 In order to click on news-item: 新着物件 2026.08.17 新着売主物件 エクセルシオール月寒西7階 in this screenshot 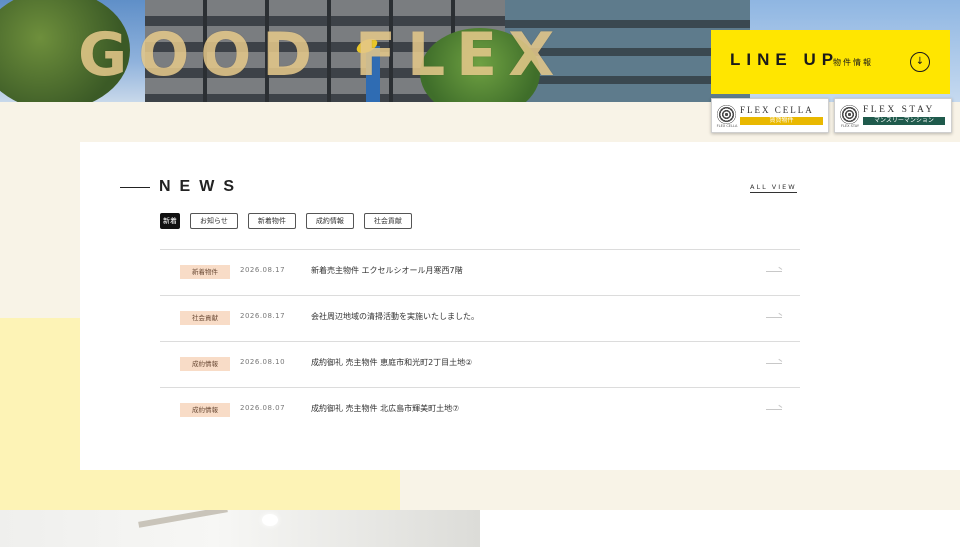, I will do `click(480, 272)`.